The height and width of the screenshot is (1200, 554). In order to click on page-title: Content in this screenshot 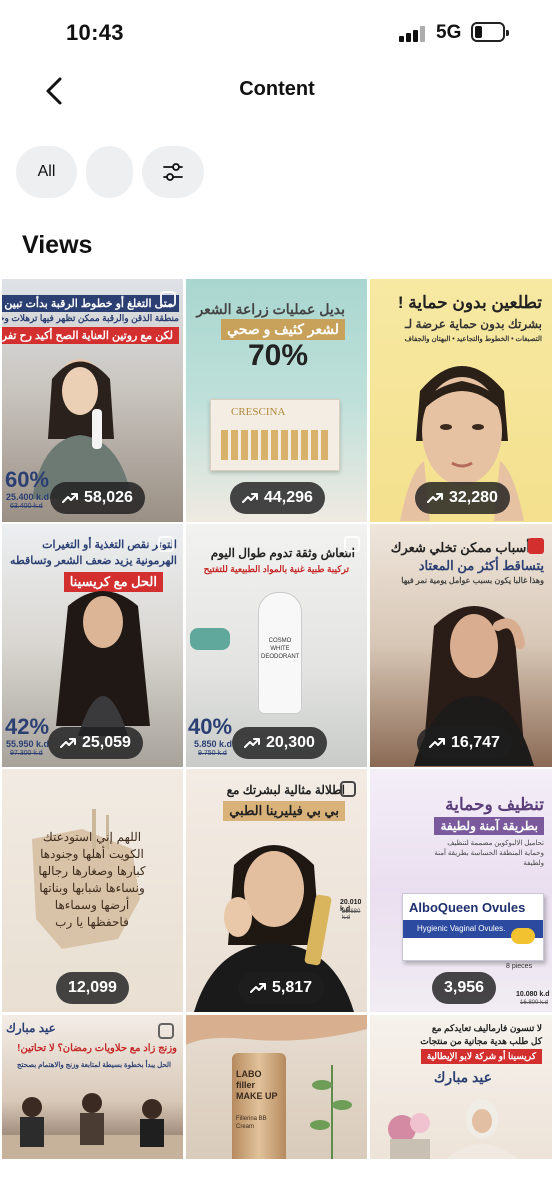, I will do `click(277, 89)`.